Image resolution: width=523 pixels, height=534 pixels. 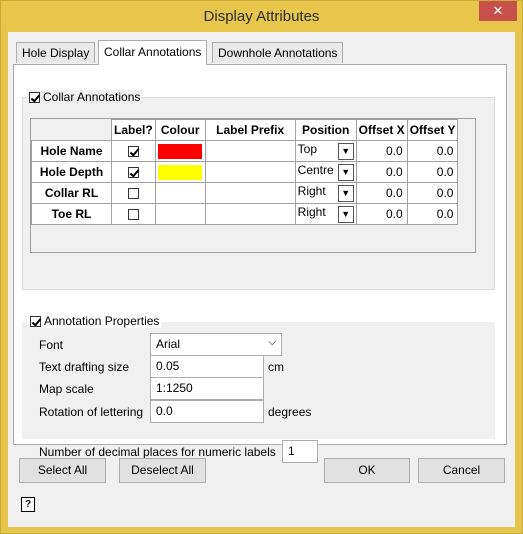 I want to click on annotation-properties-checkbox, so click(x=35, y=321).